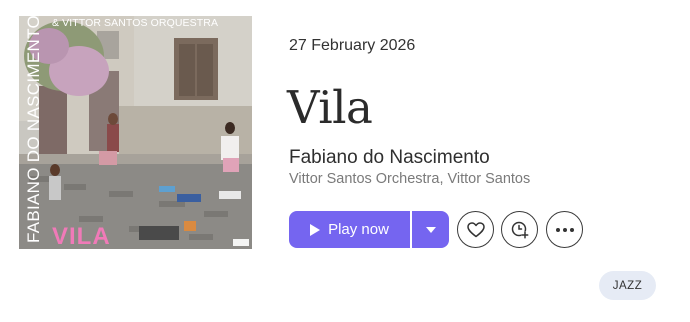 Image resolution: width=690 pixels, height=322 pixels. I want to click on cover-artist-text: FABIANO DO NASCIMENTO, so click(33, 129).